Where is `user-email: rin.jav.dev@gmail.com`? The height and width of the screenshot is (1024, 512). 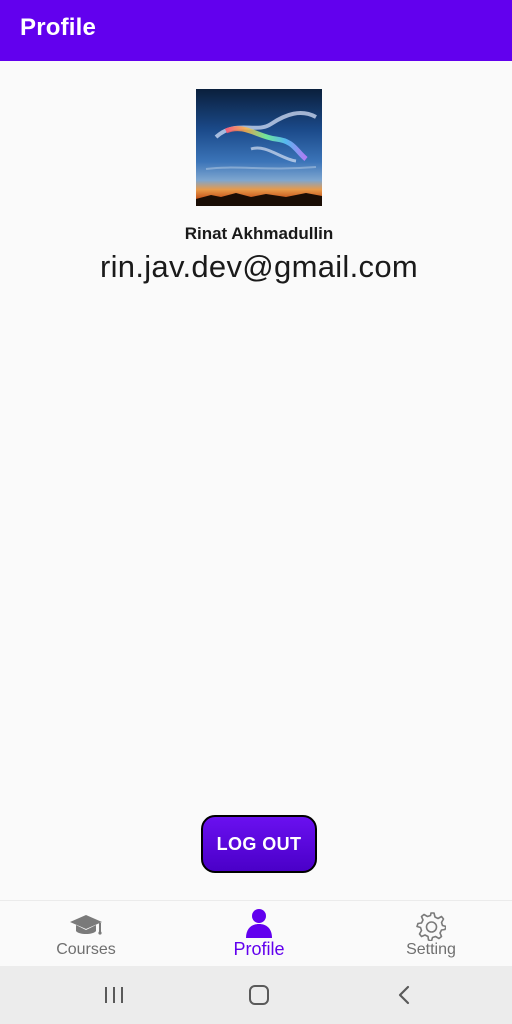 user-email: rin.jav.dev@gmail.com is located at coordinates (258, 266).